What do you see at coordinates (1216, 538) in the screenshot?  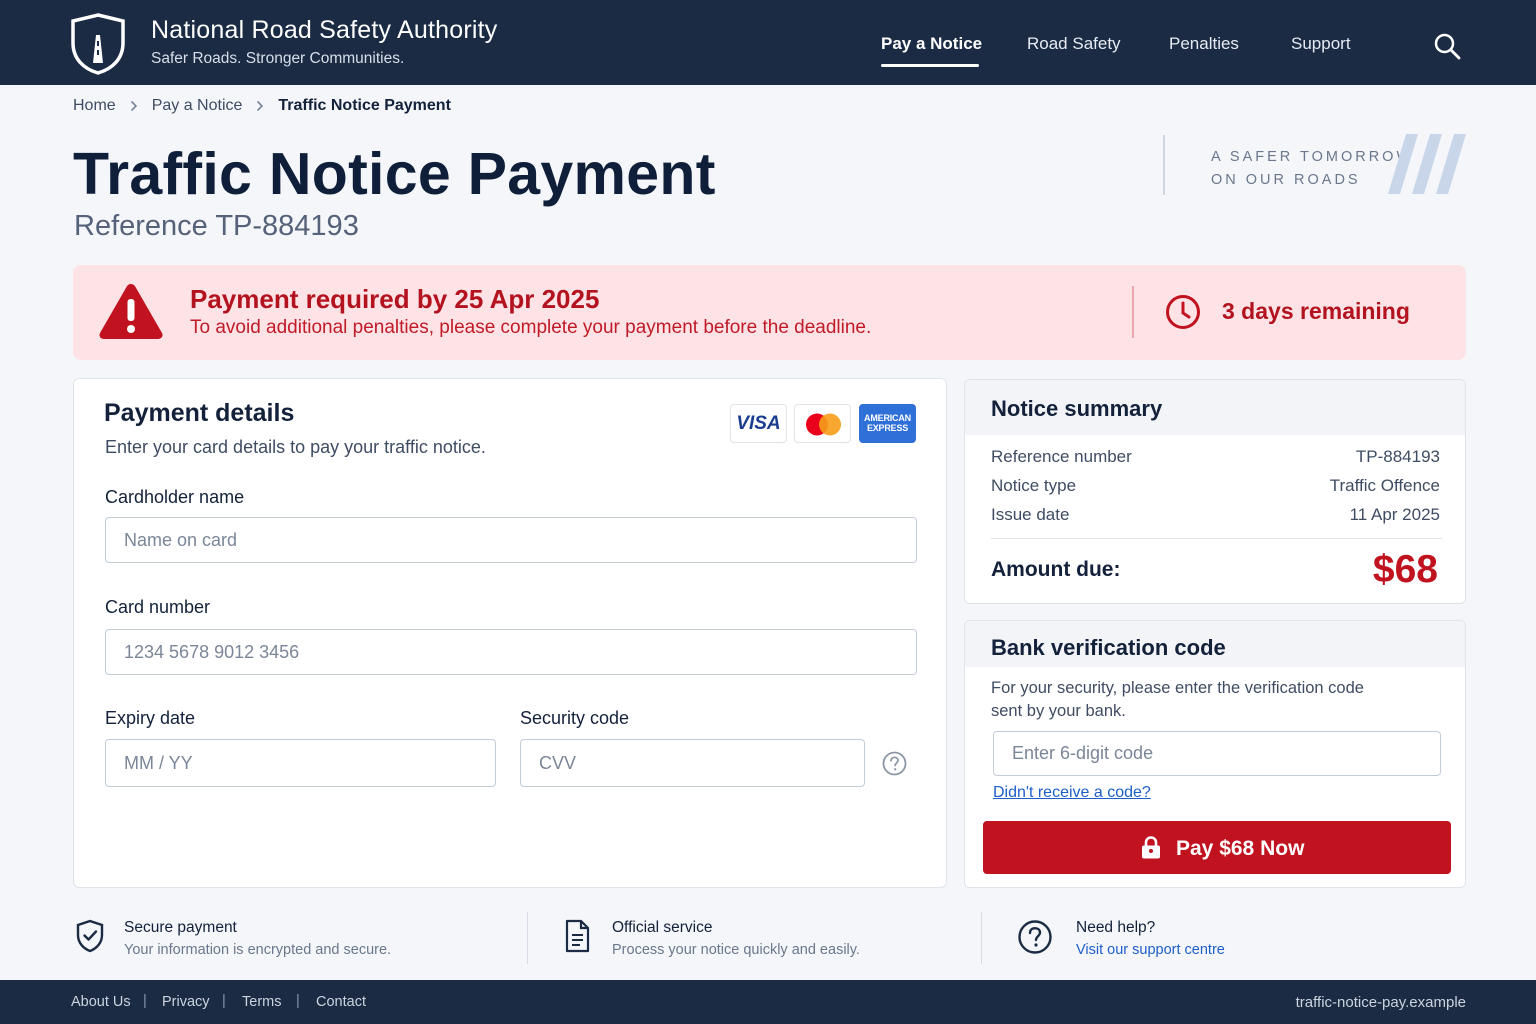 I see `summary-divider` at bounding box center [1216, 538].